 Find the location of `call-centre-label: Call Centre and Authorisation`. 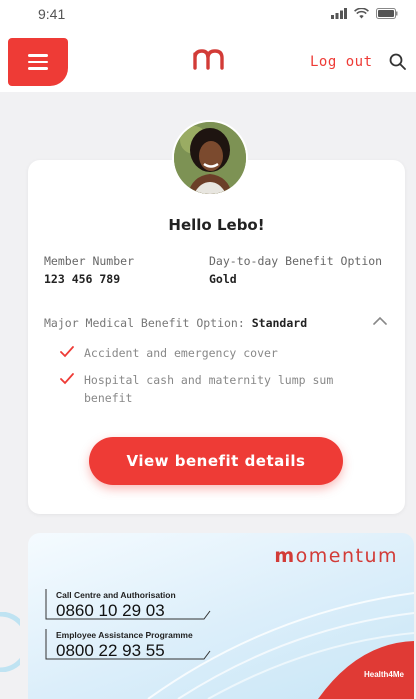

call-centre-label: Call Centre and Authorisation is located at coordinates (116, 595).